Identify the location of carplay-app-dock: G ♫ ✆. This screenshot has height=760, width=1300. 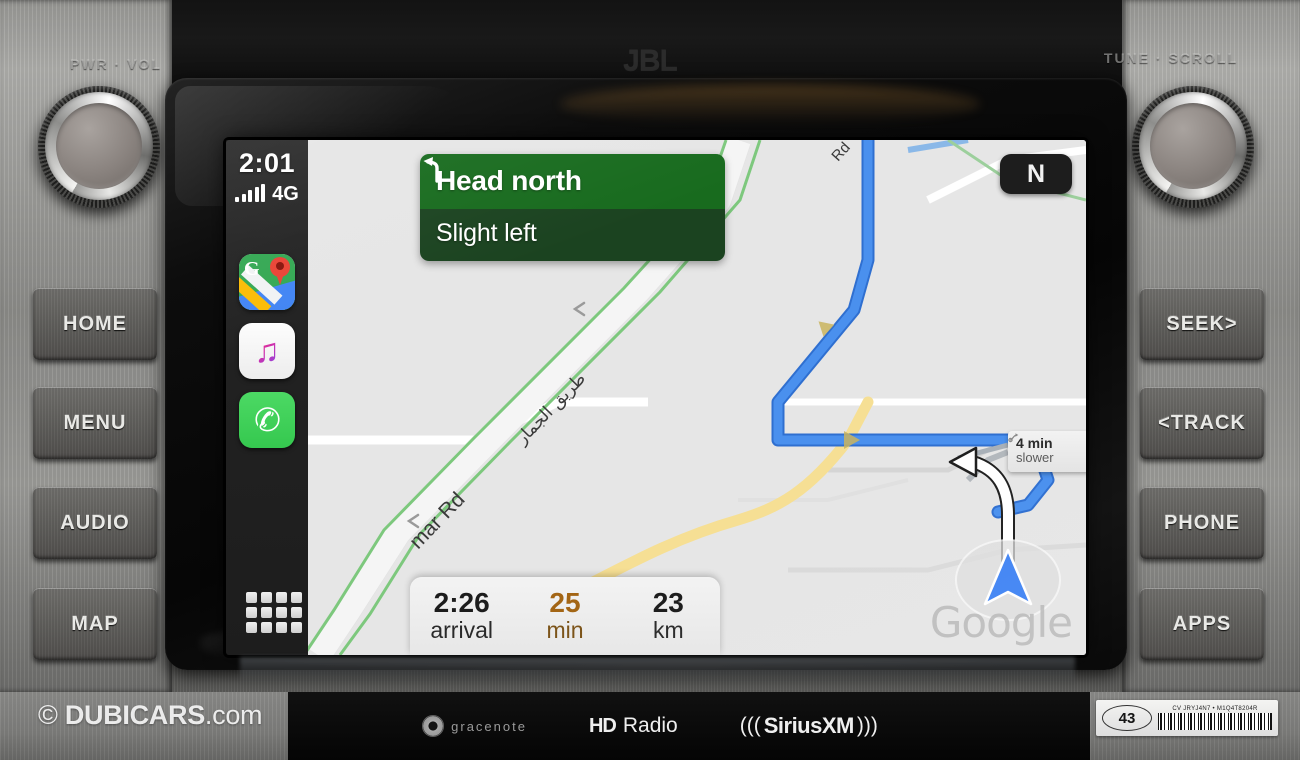
(267, 351).